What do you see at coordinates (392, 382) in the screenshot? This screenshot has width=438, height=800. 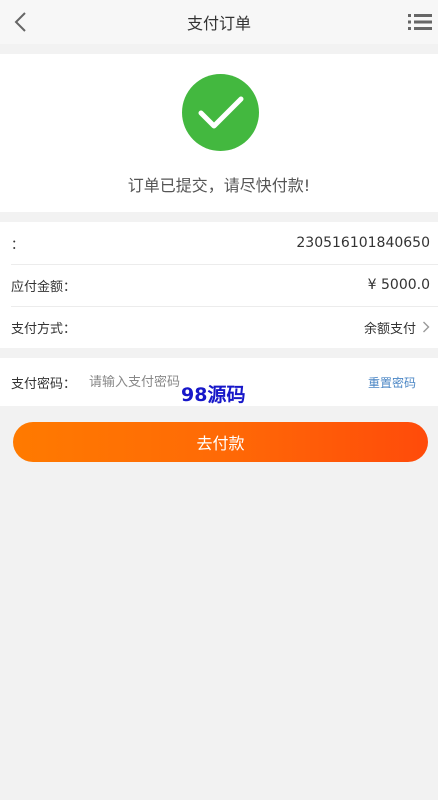 I see `reset-password-link: 重置密码` at bounding box center [392, 382].